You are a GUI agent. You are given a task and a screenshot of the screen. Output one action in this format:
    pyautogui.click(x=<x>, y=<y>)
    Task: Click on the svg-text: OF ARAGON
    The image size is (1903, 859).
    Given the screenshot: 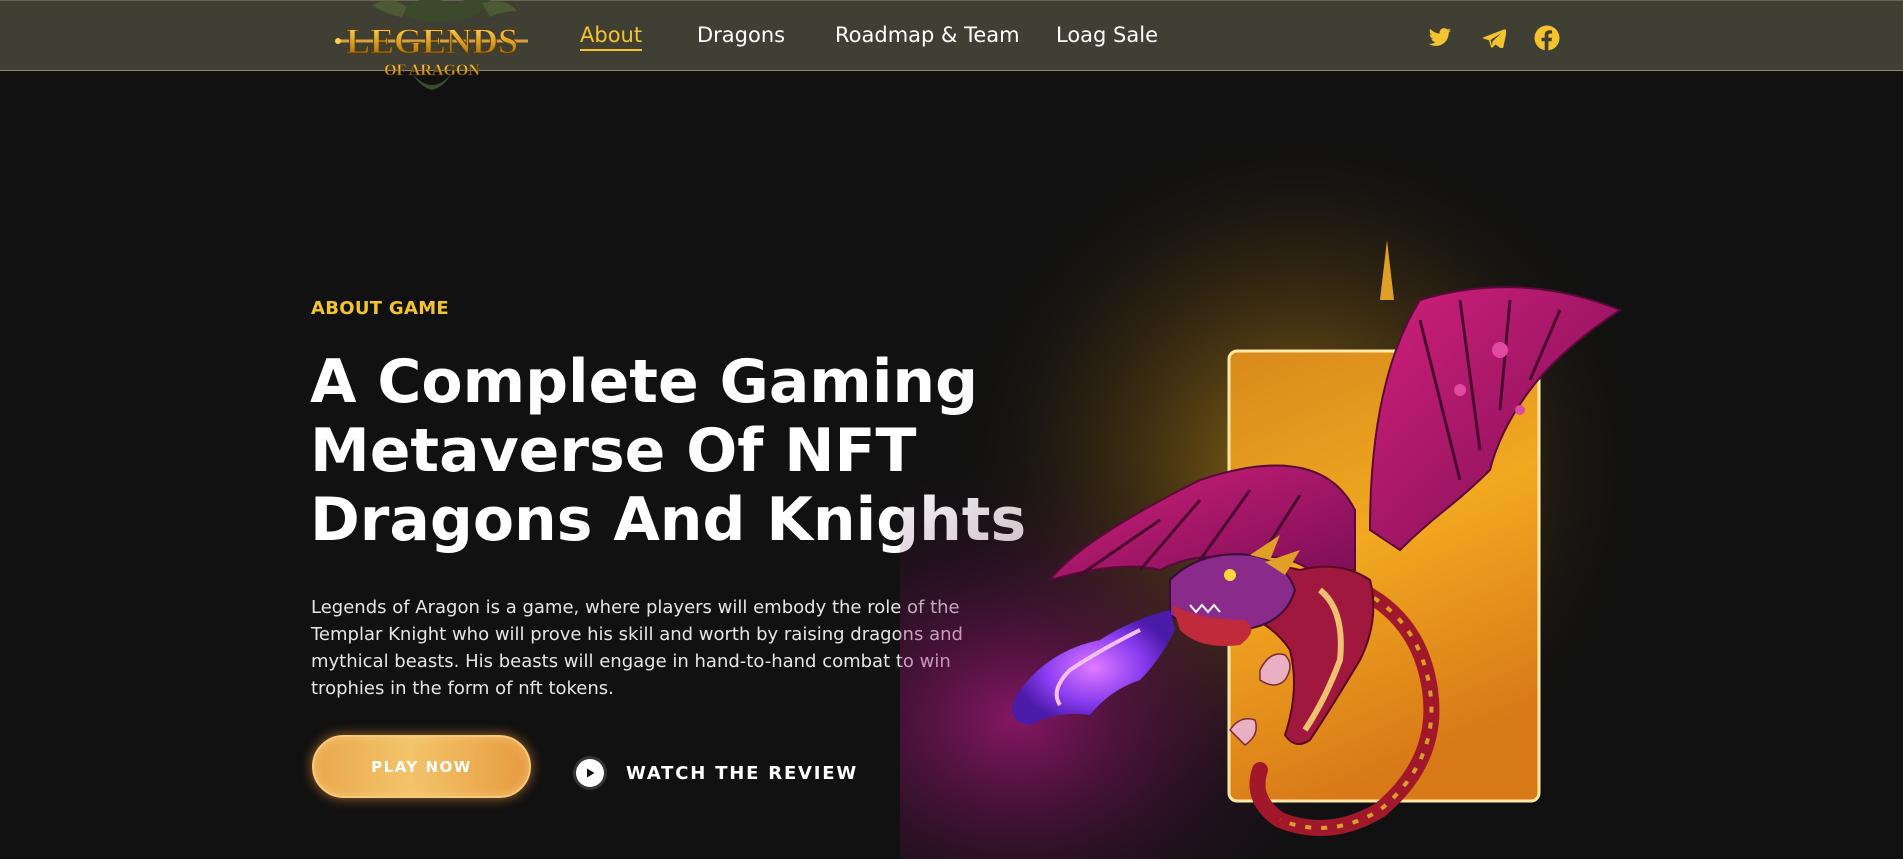 What is the action you would take?
    pyautogui.click(x=432, y=70)
    